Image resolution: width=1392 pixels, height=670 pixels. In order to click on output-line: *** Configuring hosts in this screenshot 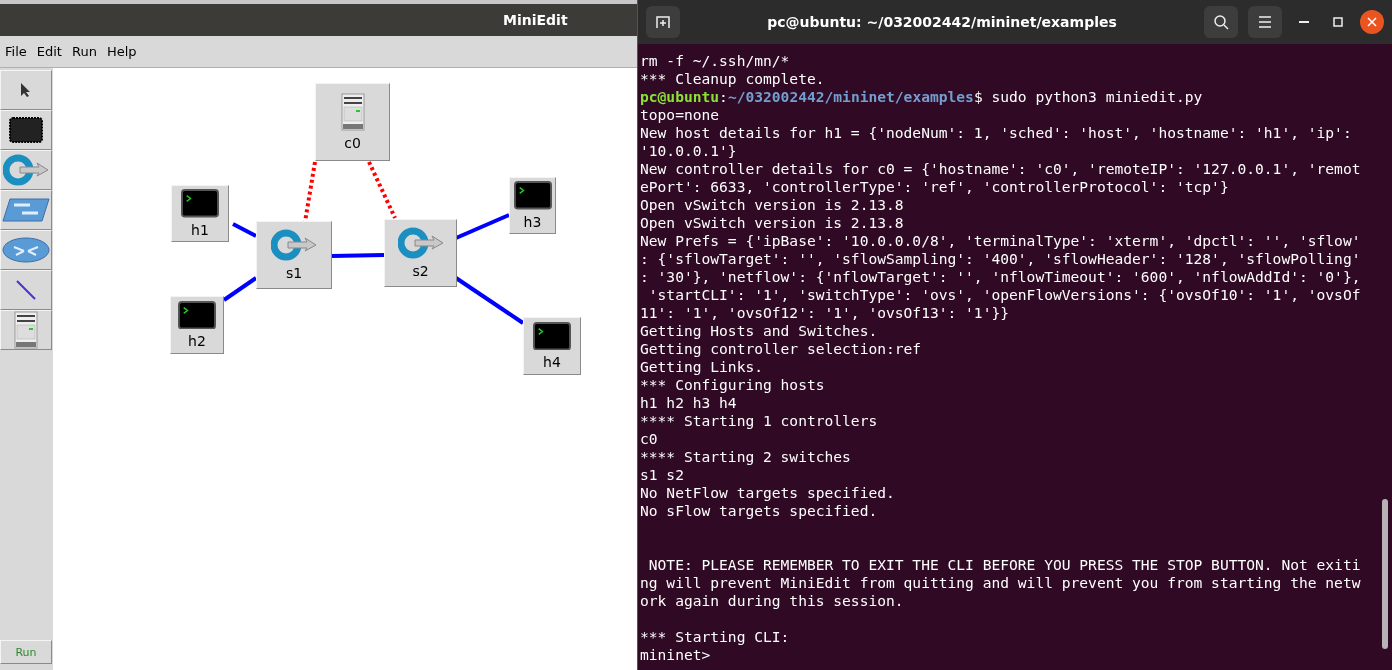, I will do `click(732, 384)`.